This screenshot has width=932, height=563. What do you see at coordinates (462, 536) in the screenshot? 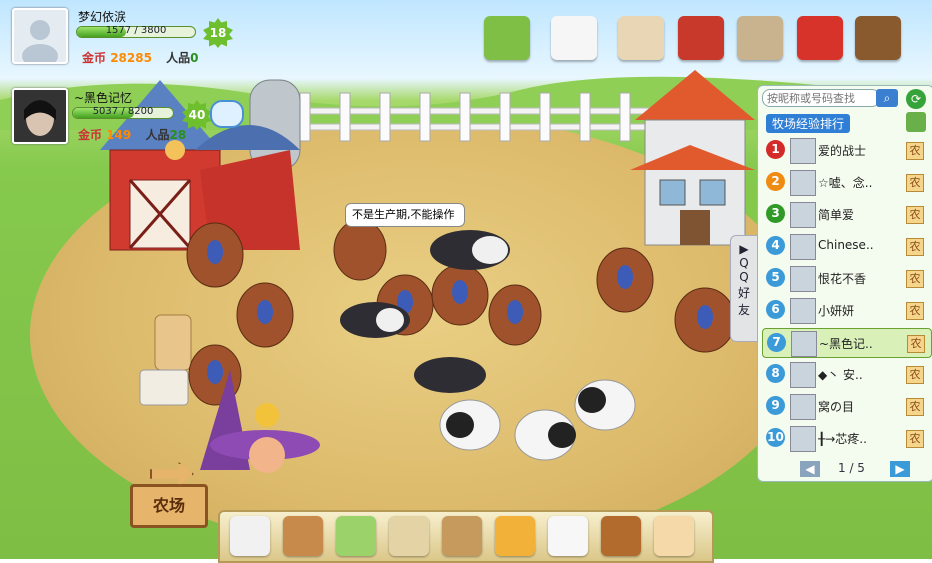
I see `broom-icon` at bounding box center [462, 536].